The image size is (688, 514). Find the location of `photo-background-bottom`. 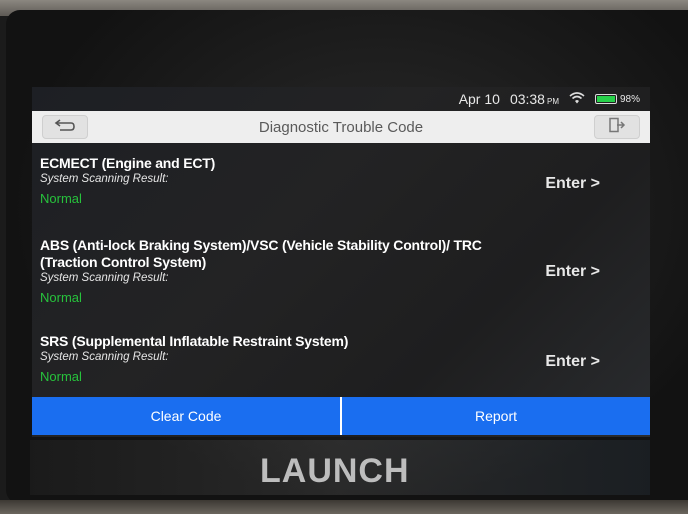

photo-background-bottom is located at coordinates (344, 507).